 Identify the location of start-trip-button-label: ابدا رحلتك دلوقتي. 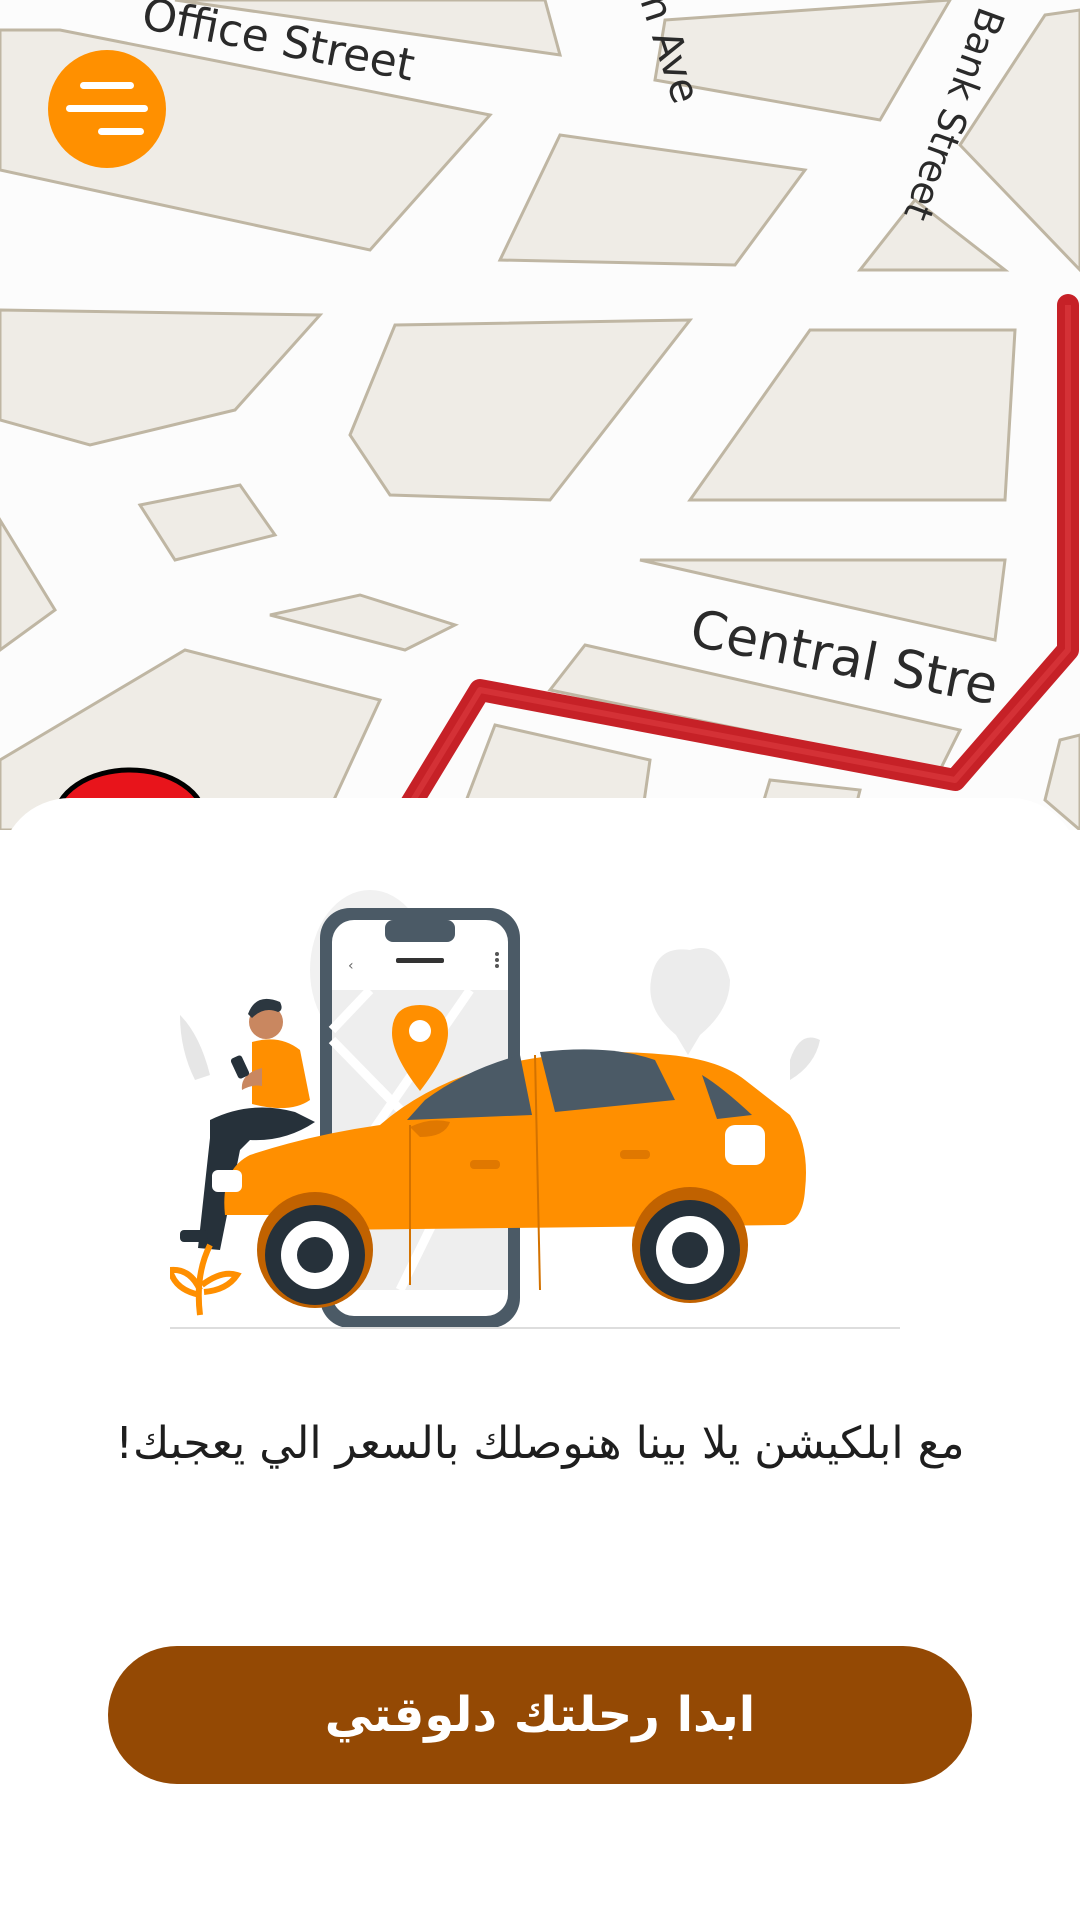
(540, 1715).